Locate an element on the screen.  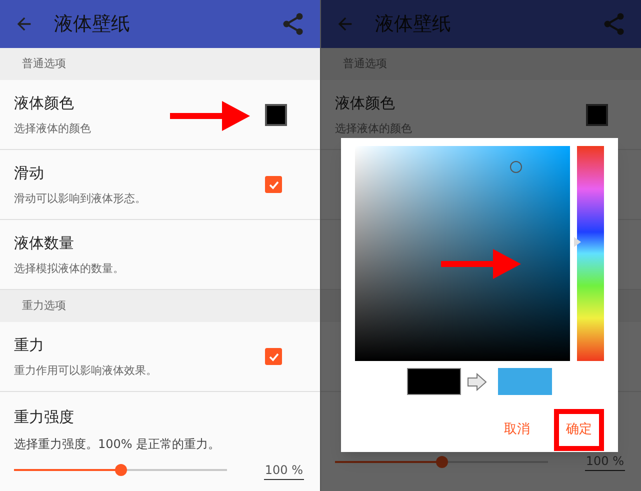
setting-description: 重力作用可以影响液体效果。 is located at coordinates (86, 370).